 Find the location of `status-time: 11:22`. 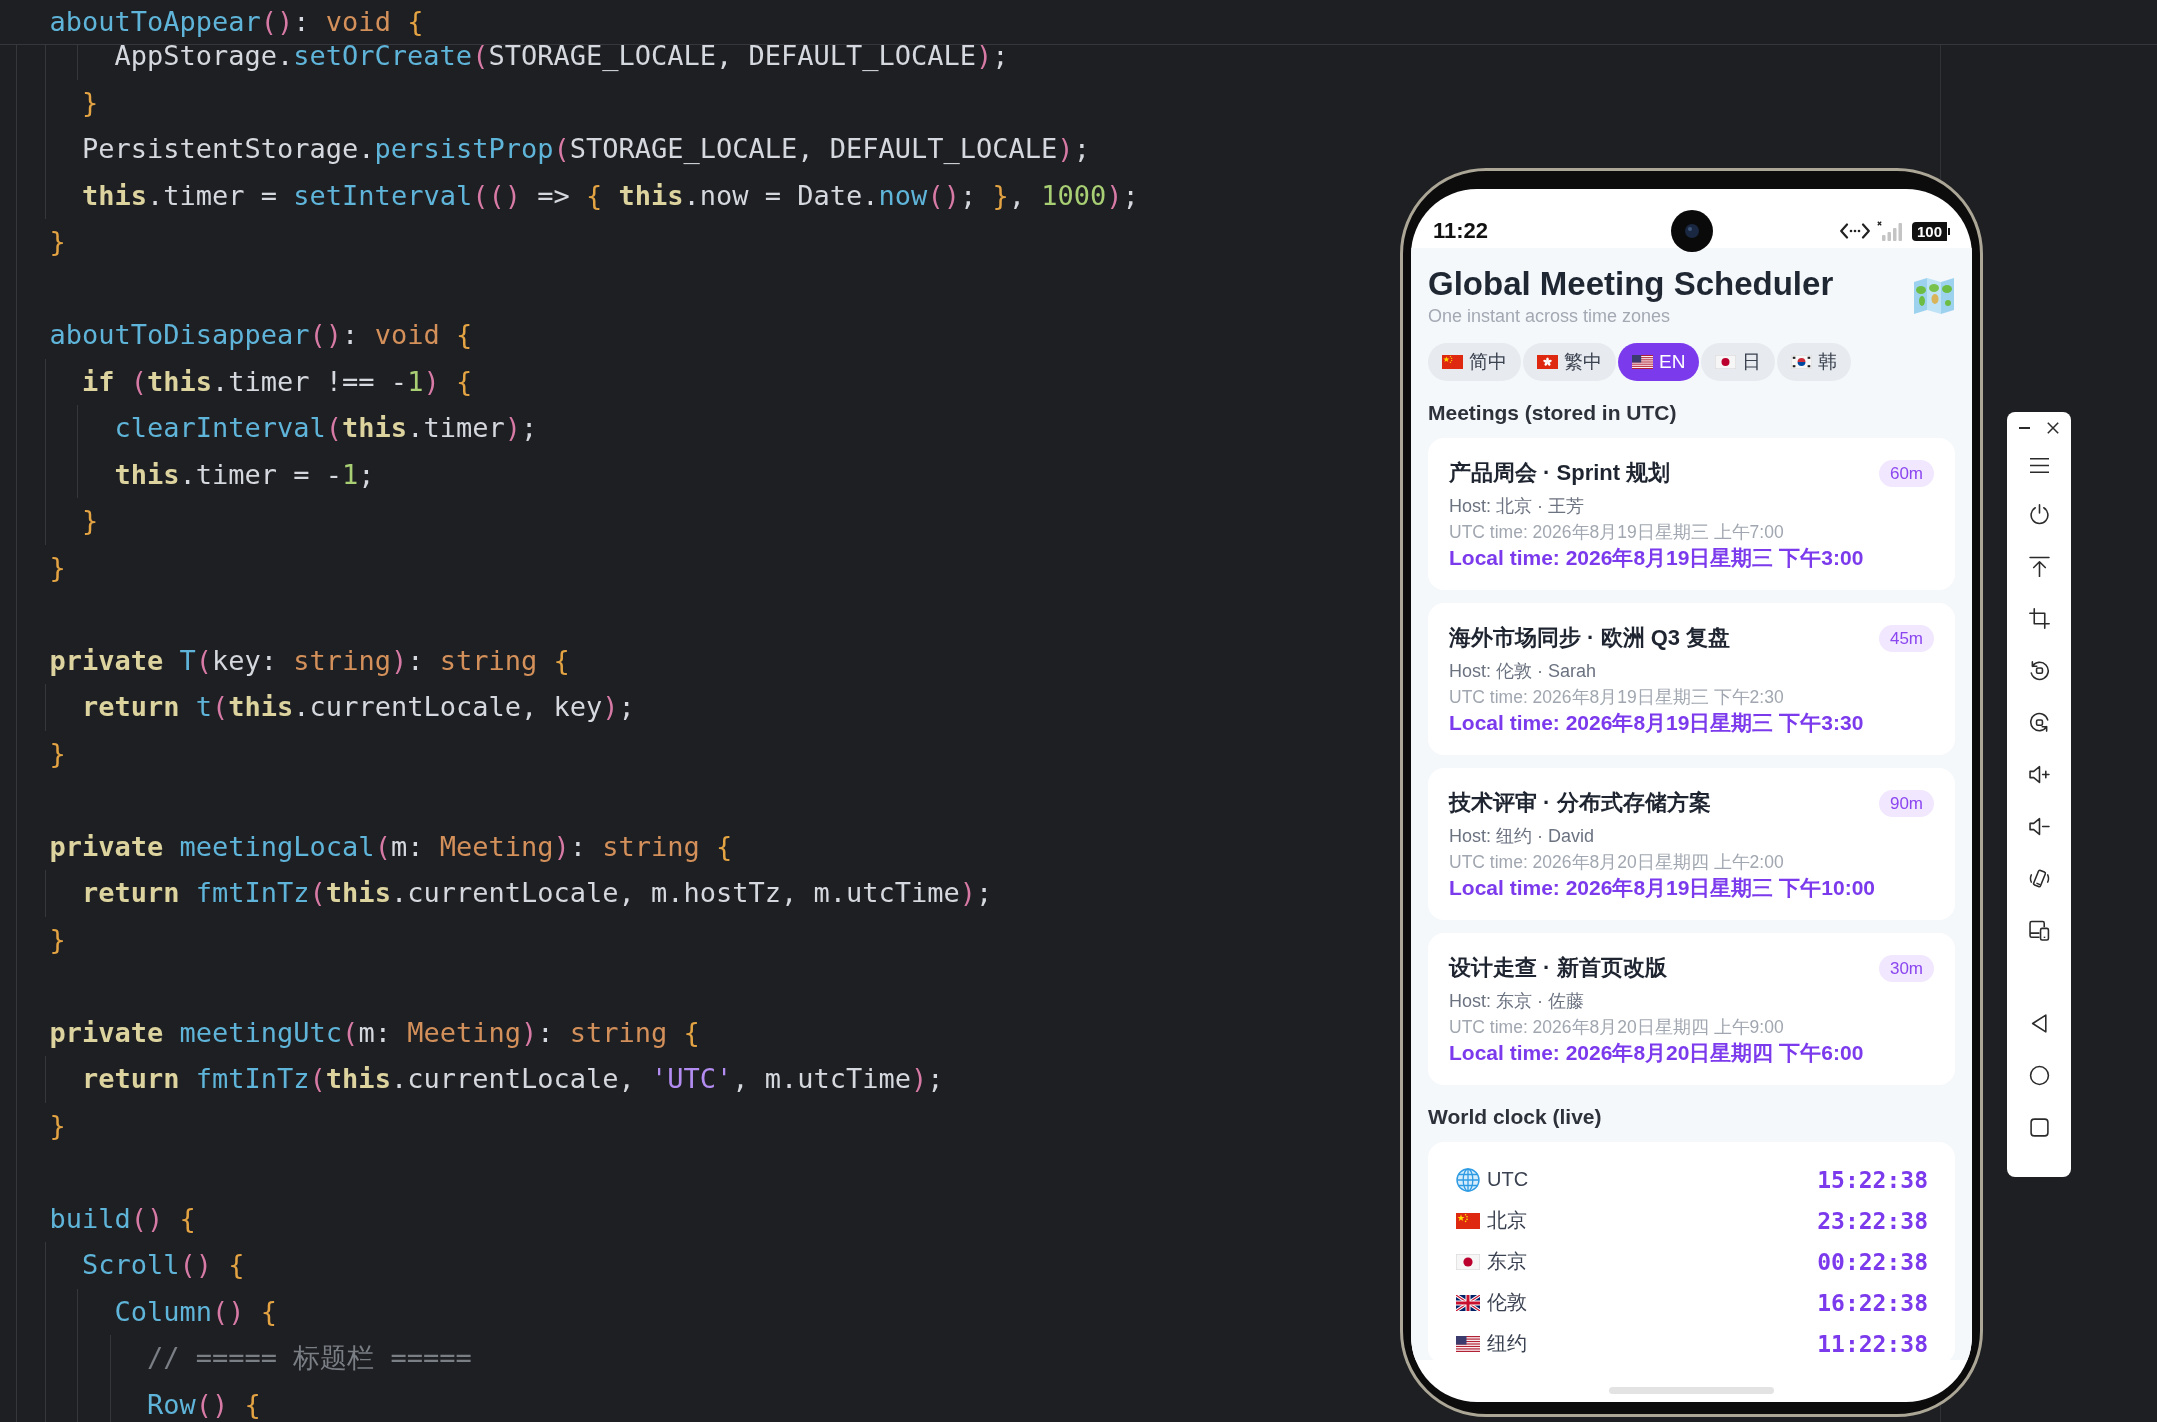

status-time: 11:22 is located at coordinates (1461, 231).